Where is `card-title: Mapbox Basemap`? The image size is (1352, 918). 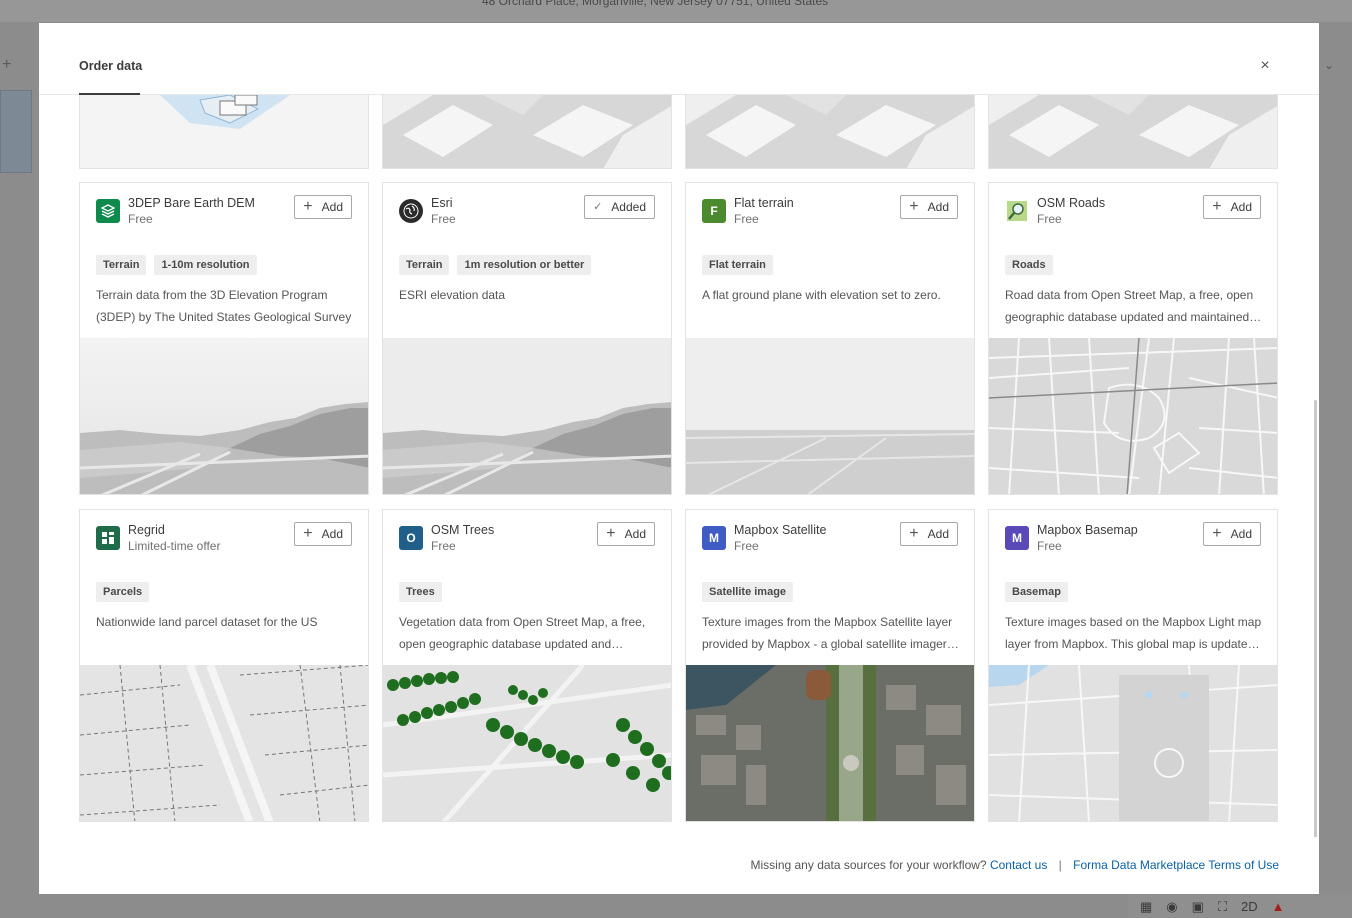 card-title: Mapbox Basemap is located at coordinates (1087, 530).